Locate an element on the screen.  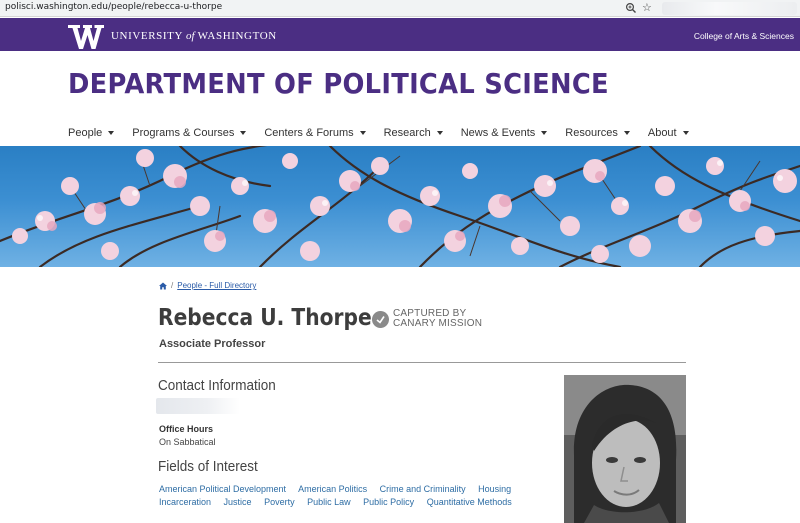
university-wordmark: UNIVERSITY of WASHINGTON is located at coordinates (194, 36).